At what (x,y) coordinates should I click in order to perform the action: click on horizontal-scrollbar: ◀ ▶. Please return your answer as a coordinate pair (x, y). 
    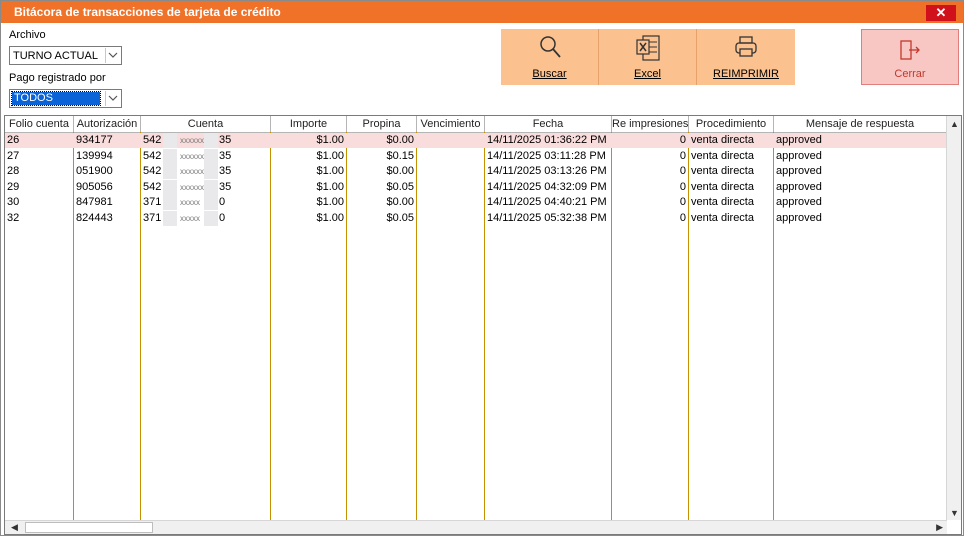
    Looking at the image, I should click on (476, 527).